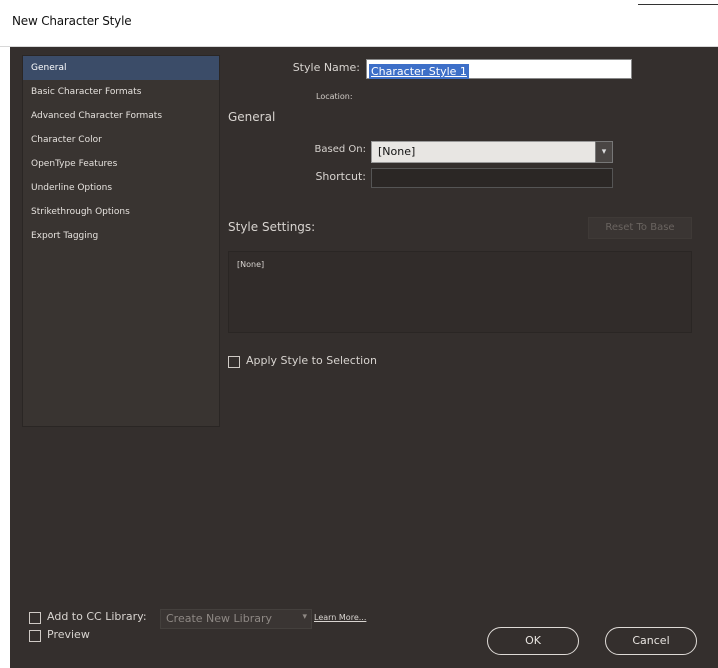 This screenshot has height=668, width=718. What do you see at coordinates (35, 618) in the screenshot?
I see `cc-library-checkbox` at bounding box center [35, 618].